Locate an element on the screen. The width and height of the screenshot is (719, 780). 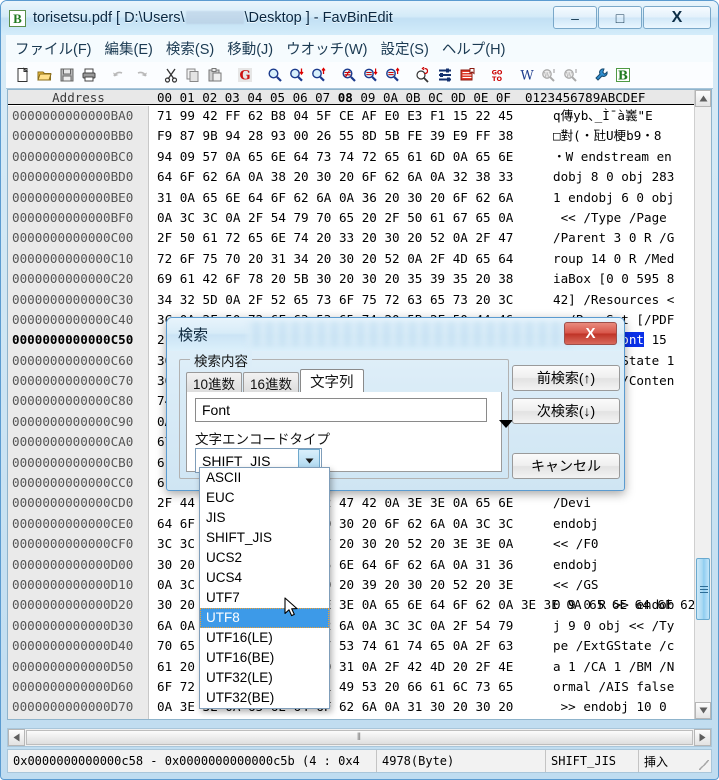
print-icon is located at coordinates (89, 75).